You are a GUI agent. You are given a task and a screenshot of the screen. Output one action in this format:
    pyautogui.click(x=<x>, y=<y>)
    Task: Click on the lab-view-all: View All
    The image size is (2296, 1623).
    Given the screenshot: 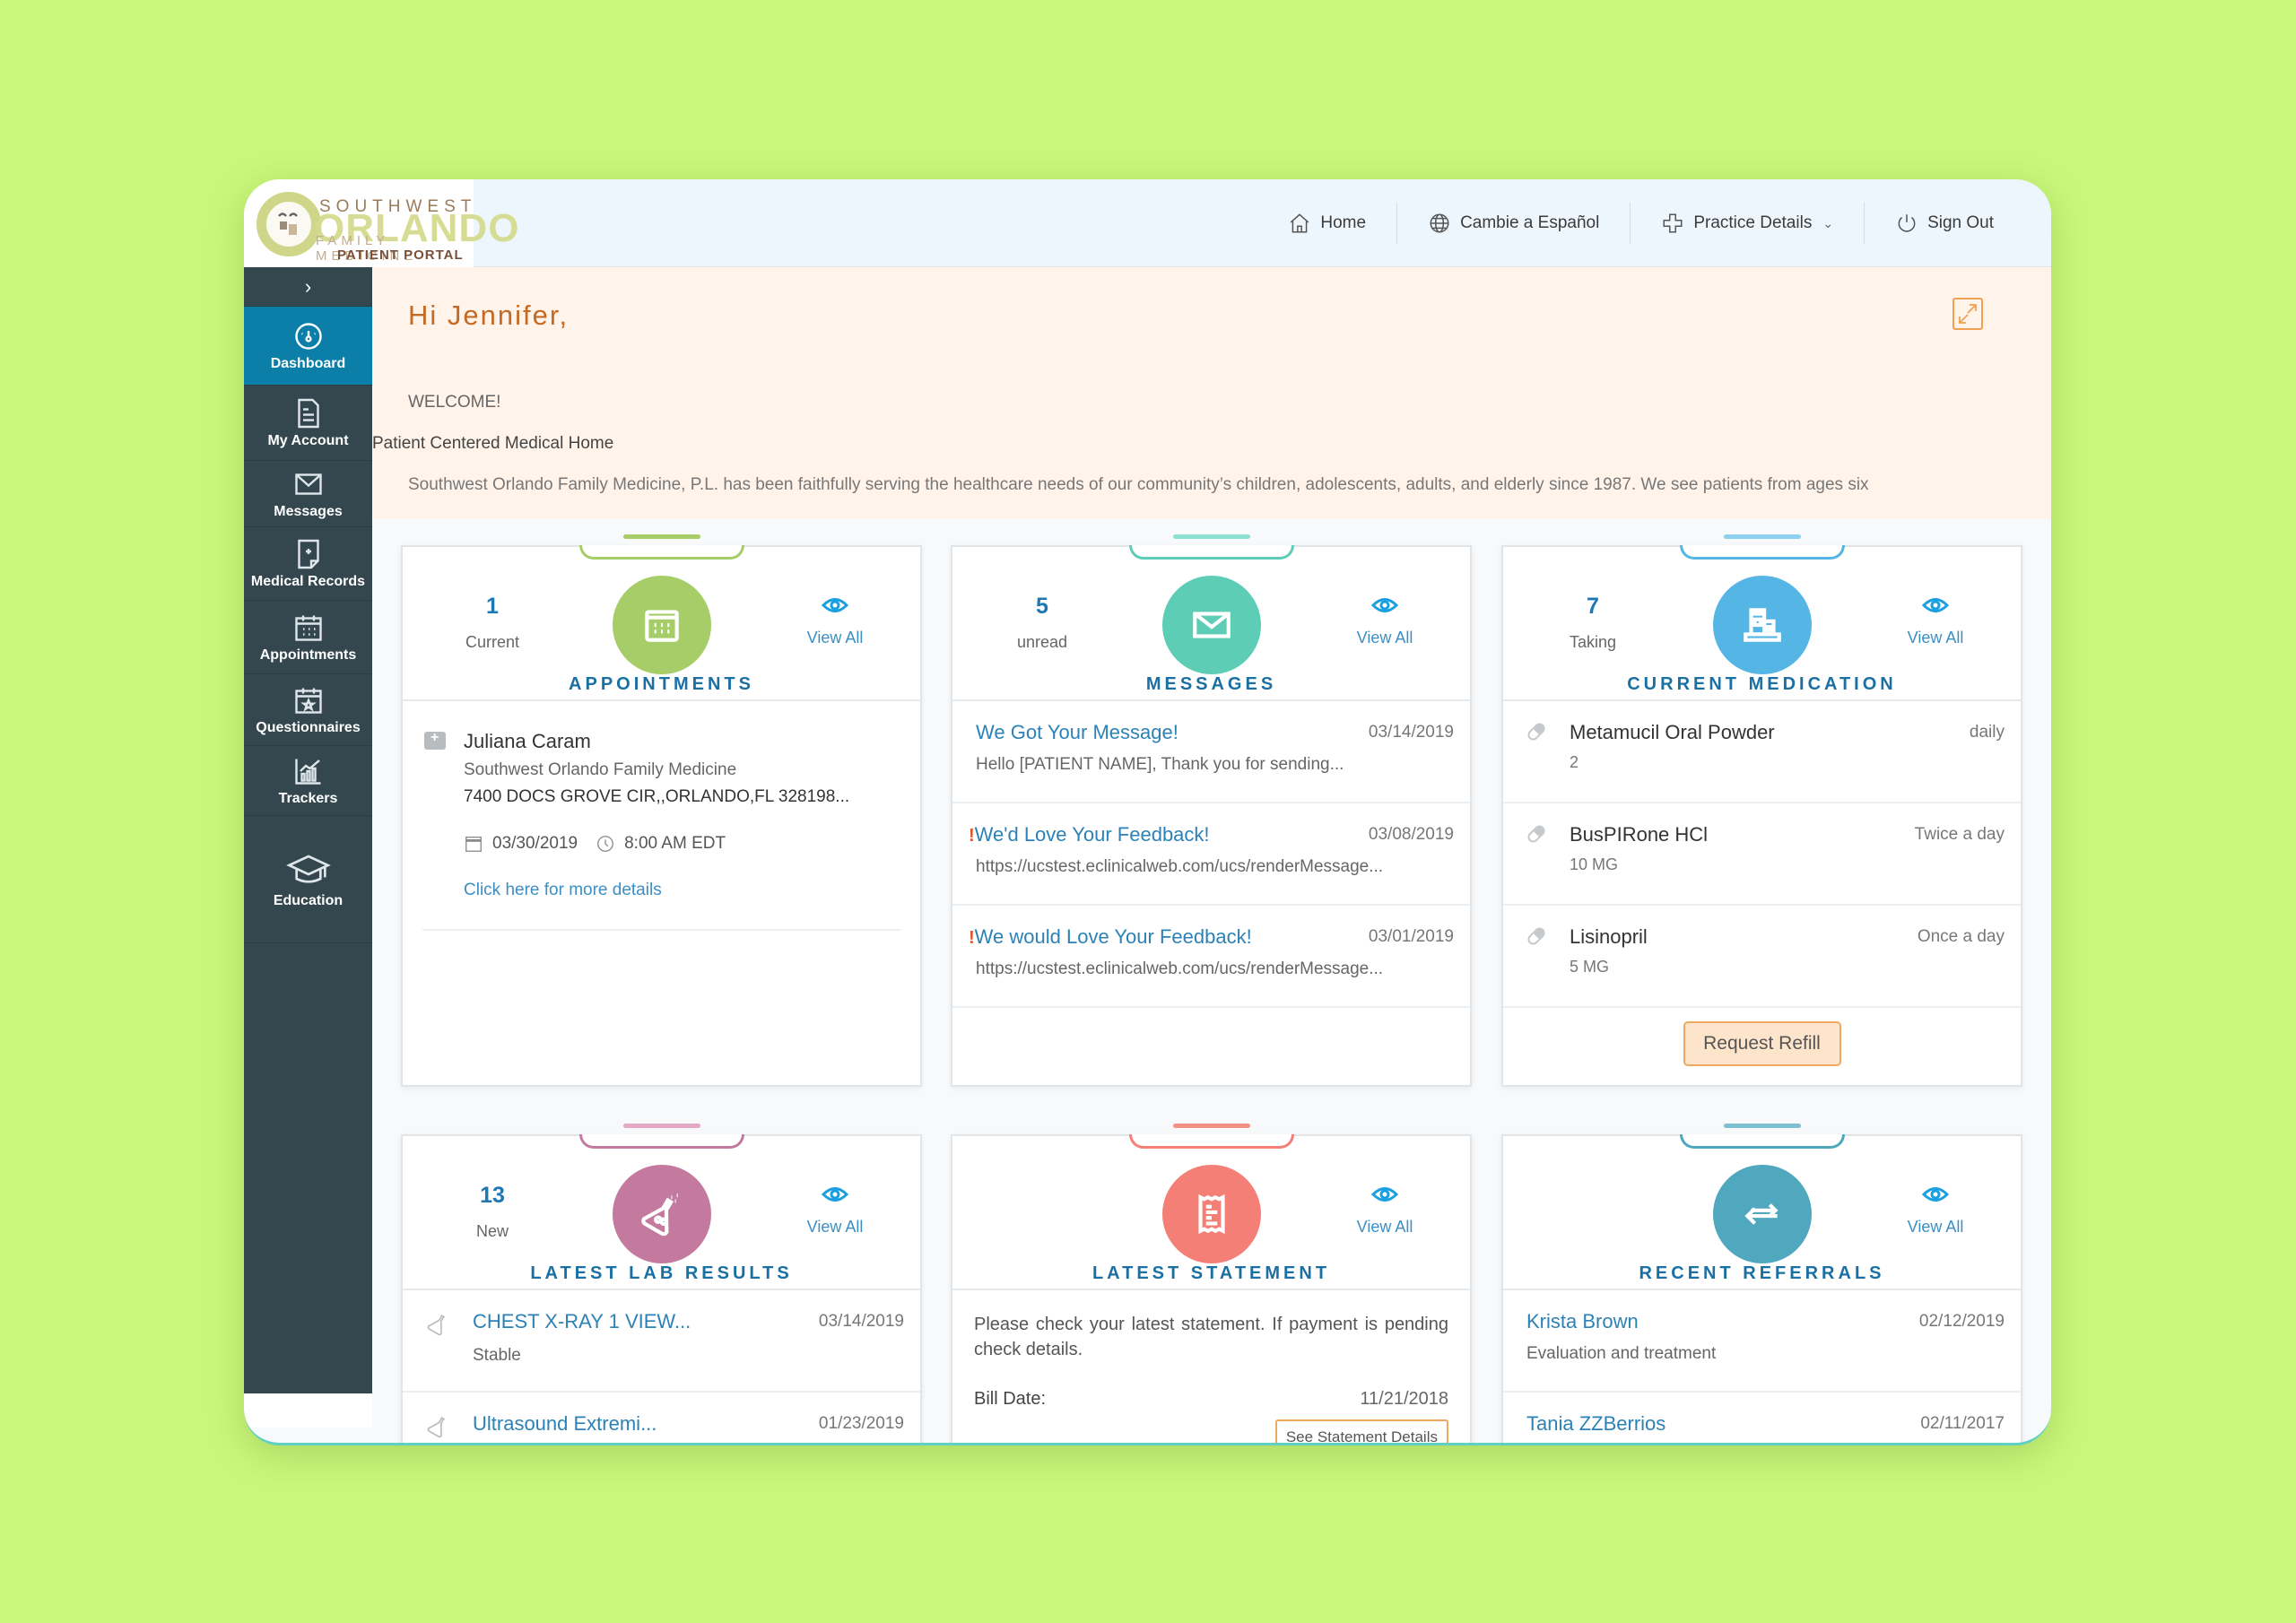 What is the action you would take?
    pyautogui.click(x=835, y=1211)
    